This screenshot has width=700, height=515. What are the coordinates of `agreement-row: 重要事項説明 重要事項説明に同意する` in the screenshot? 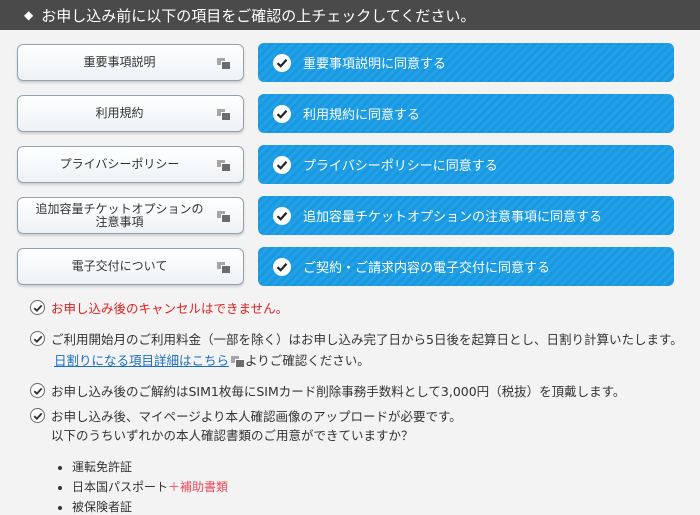 It's located at (350, 62).